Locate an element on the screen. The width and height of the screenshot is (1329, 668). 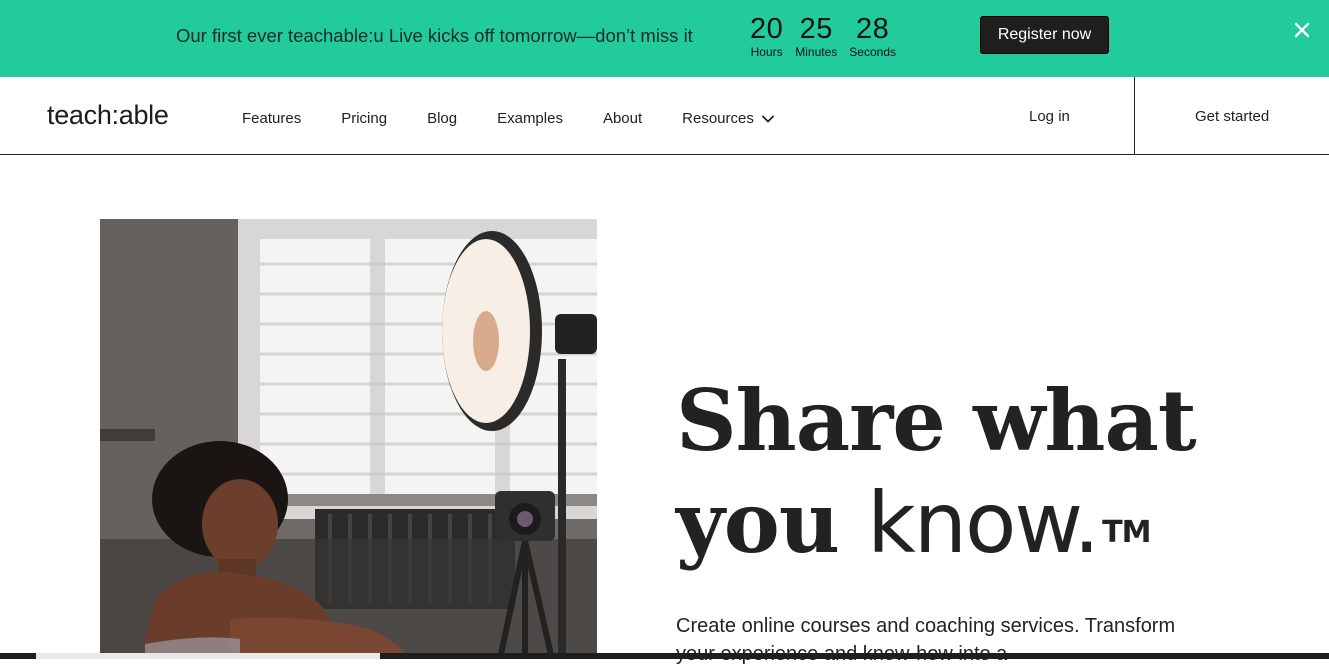
scrollbar-thumb is located at coordinates (208, 656).